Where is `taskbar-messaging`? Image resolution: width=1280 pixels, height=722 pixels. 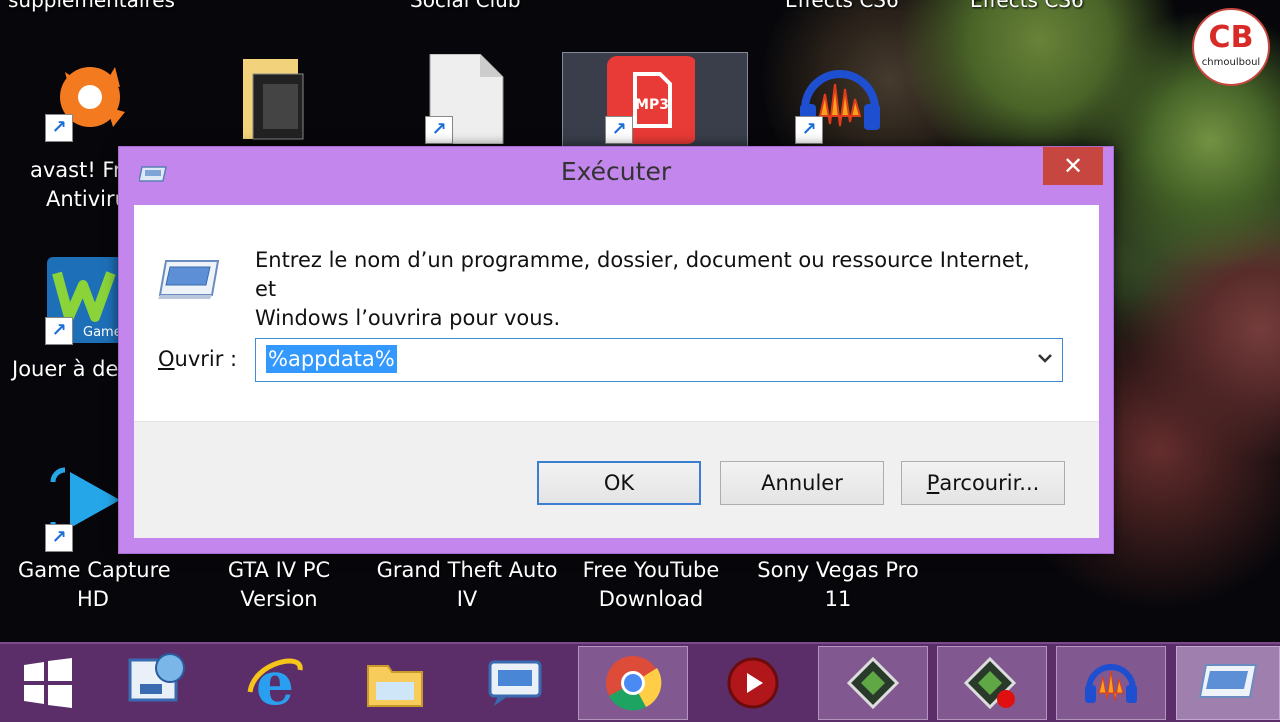 taskbar-messaging is located at coordinates (515, 683).